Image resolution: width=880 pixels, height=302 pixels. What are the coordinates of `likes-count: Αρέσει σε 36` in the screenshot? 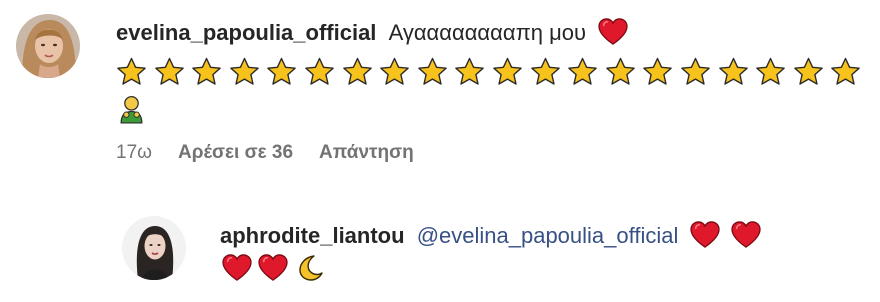 It's located at (235, 153).